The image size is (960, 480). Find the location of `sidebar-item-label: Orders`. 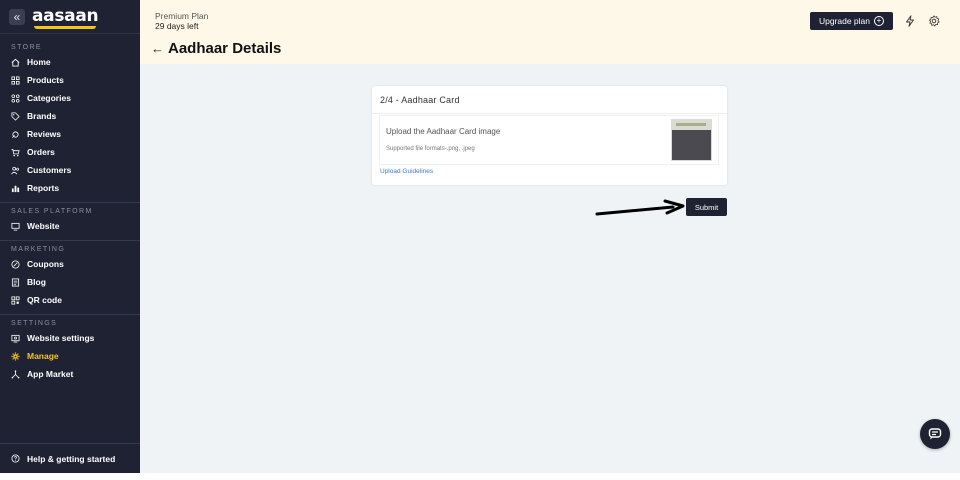

sidebar-item-label: Orders is located at coordinates (41, 152).